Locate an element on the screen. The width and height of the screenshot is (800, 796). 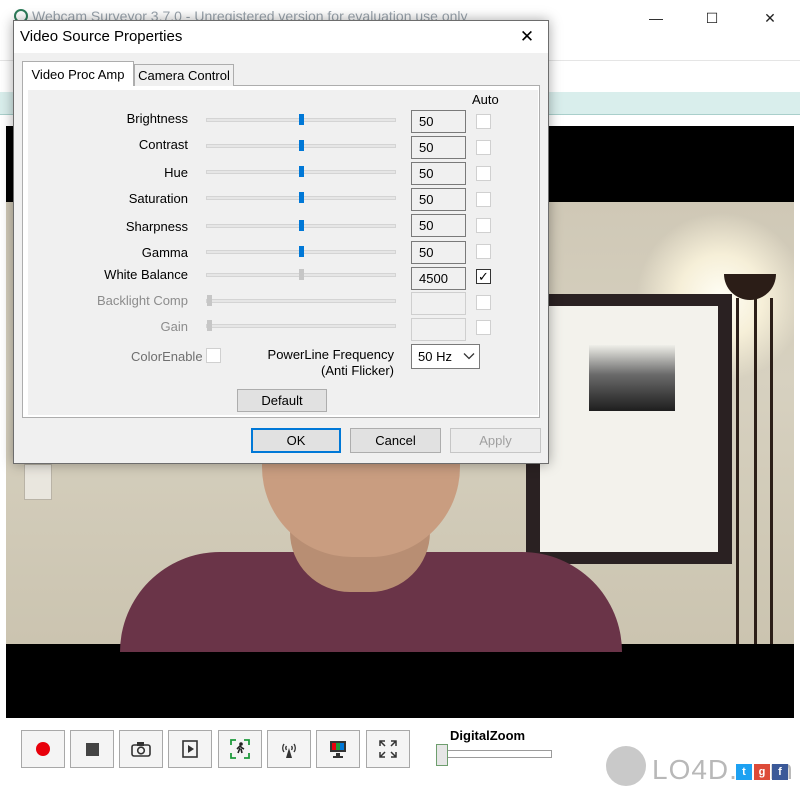
color-monitor-icon is located at coordinates (338, 749).